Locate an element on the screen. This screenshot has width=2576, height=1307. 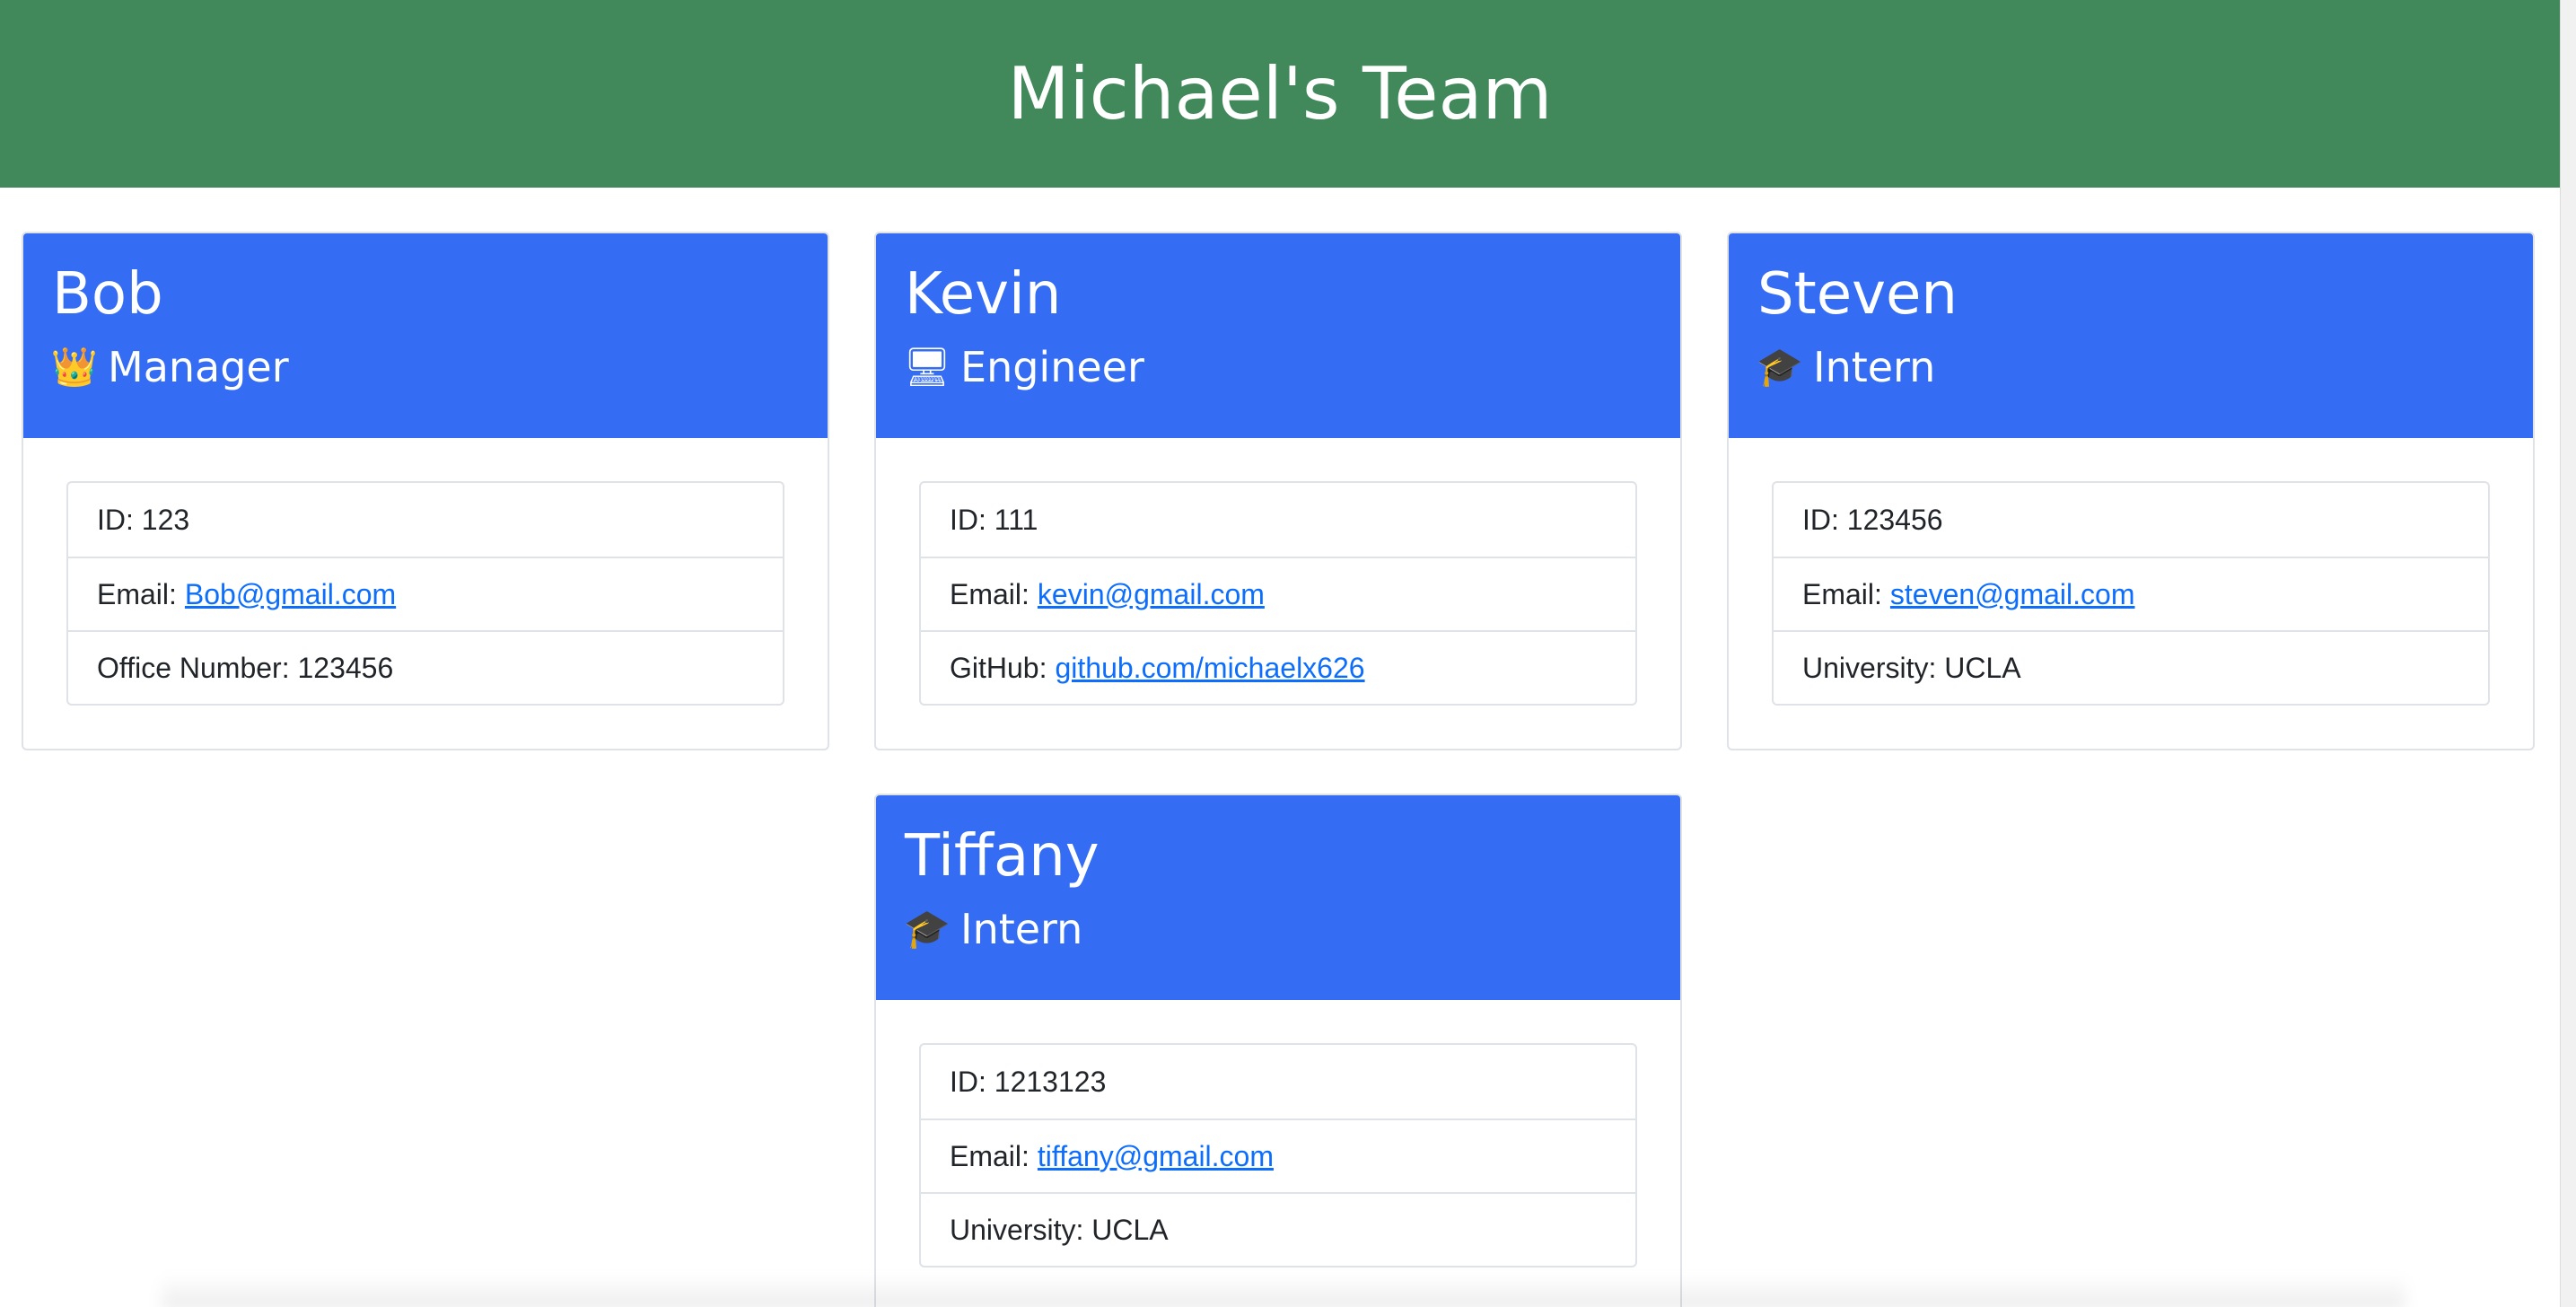
card-header: Bob 👑 Manager is located at coordinates (425, 335).